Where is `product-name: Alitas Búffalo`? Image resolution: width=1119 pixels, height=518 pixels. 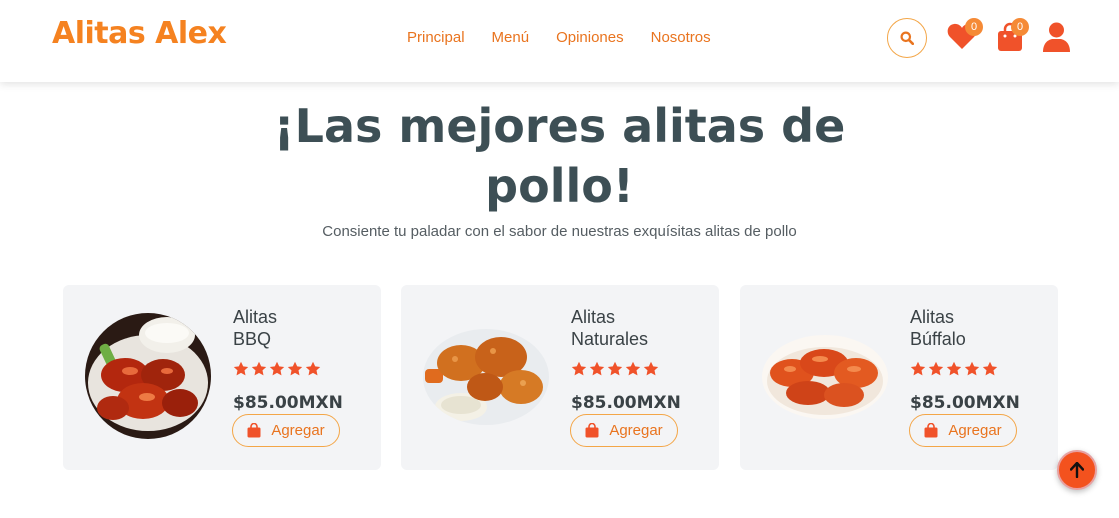 product-name: Alitas Búffalo is located at coordinates (938, 328).